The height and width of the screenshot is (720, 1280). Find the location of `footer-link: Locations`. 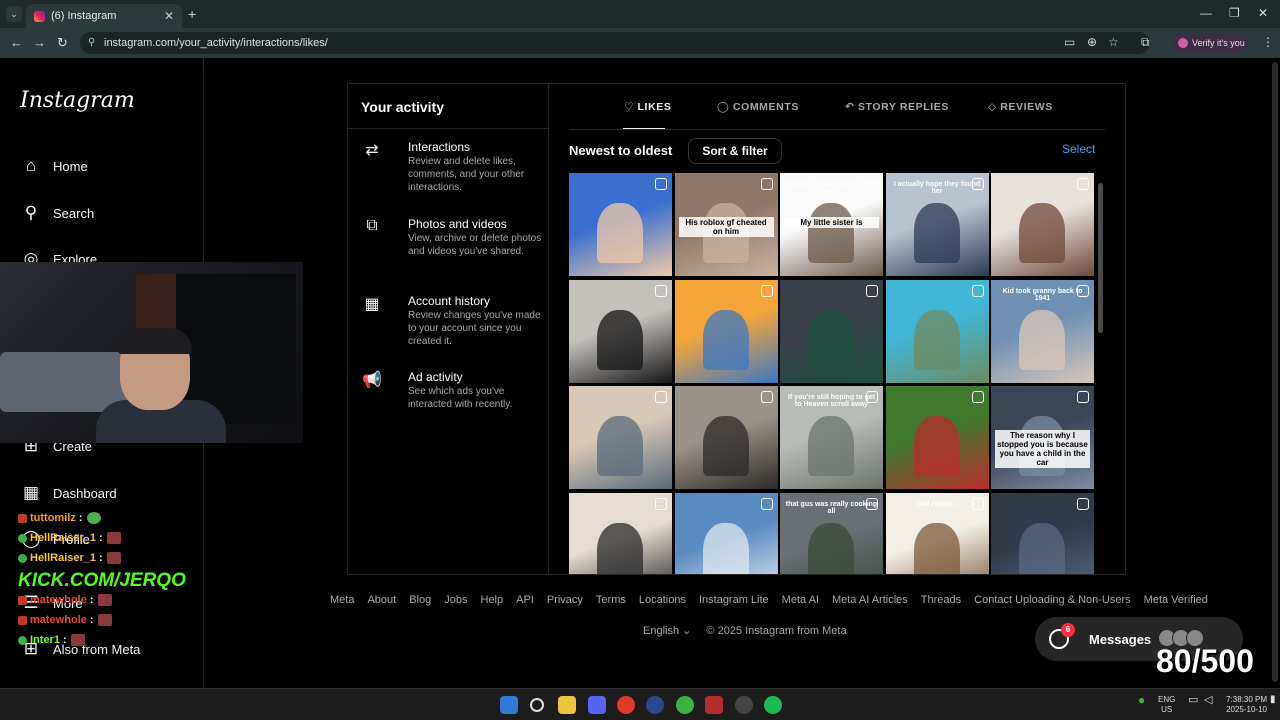

footer-link: Locations is located at coordinates (662, 600).